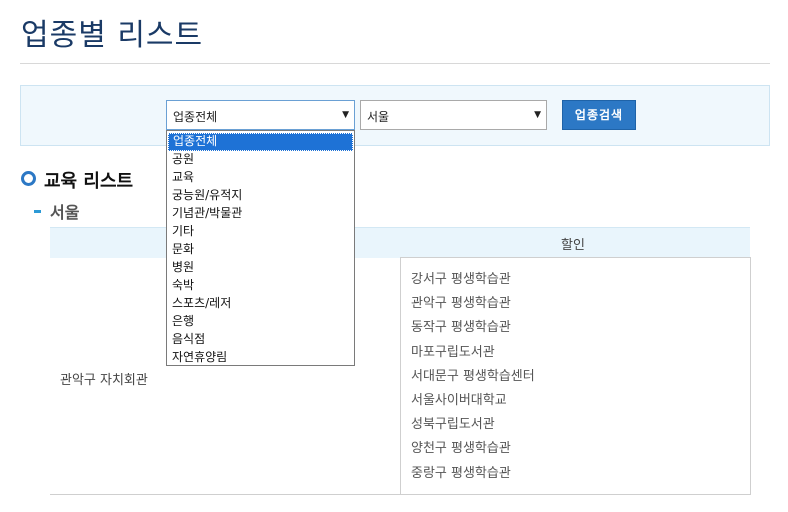 The height and width of the screenshot is (512, 788). Describe the element at coordinates (395, 63) in the screenshot. I see `title-divider` at that location.